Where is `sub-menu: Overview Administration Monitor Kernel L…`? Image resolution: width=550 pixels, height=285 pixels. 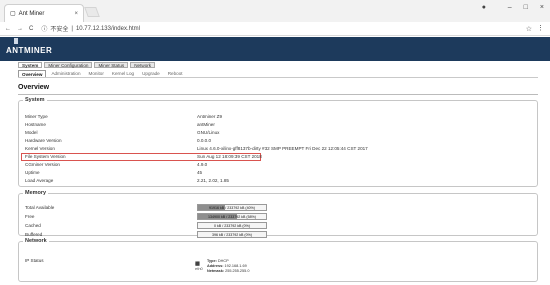 sub-menu: Overview Administration Monitor Kernel L… is located at coordinates (278, 74).